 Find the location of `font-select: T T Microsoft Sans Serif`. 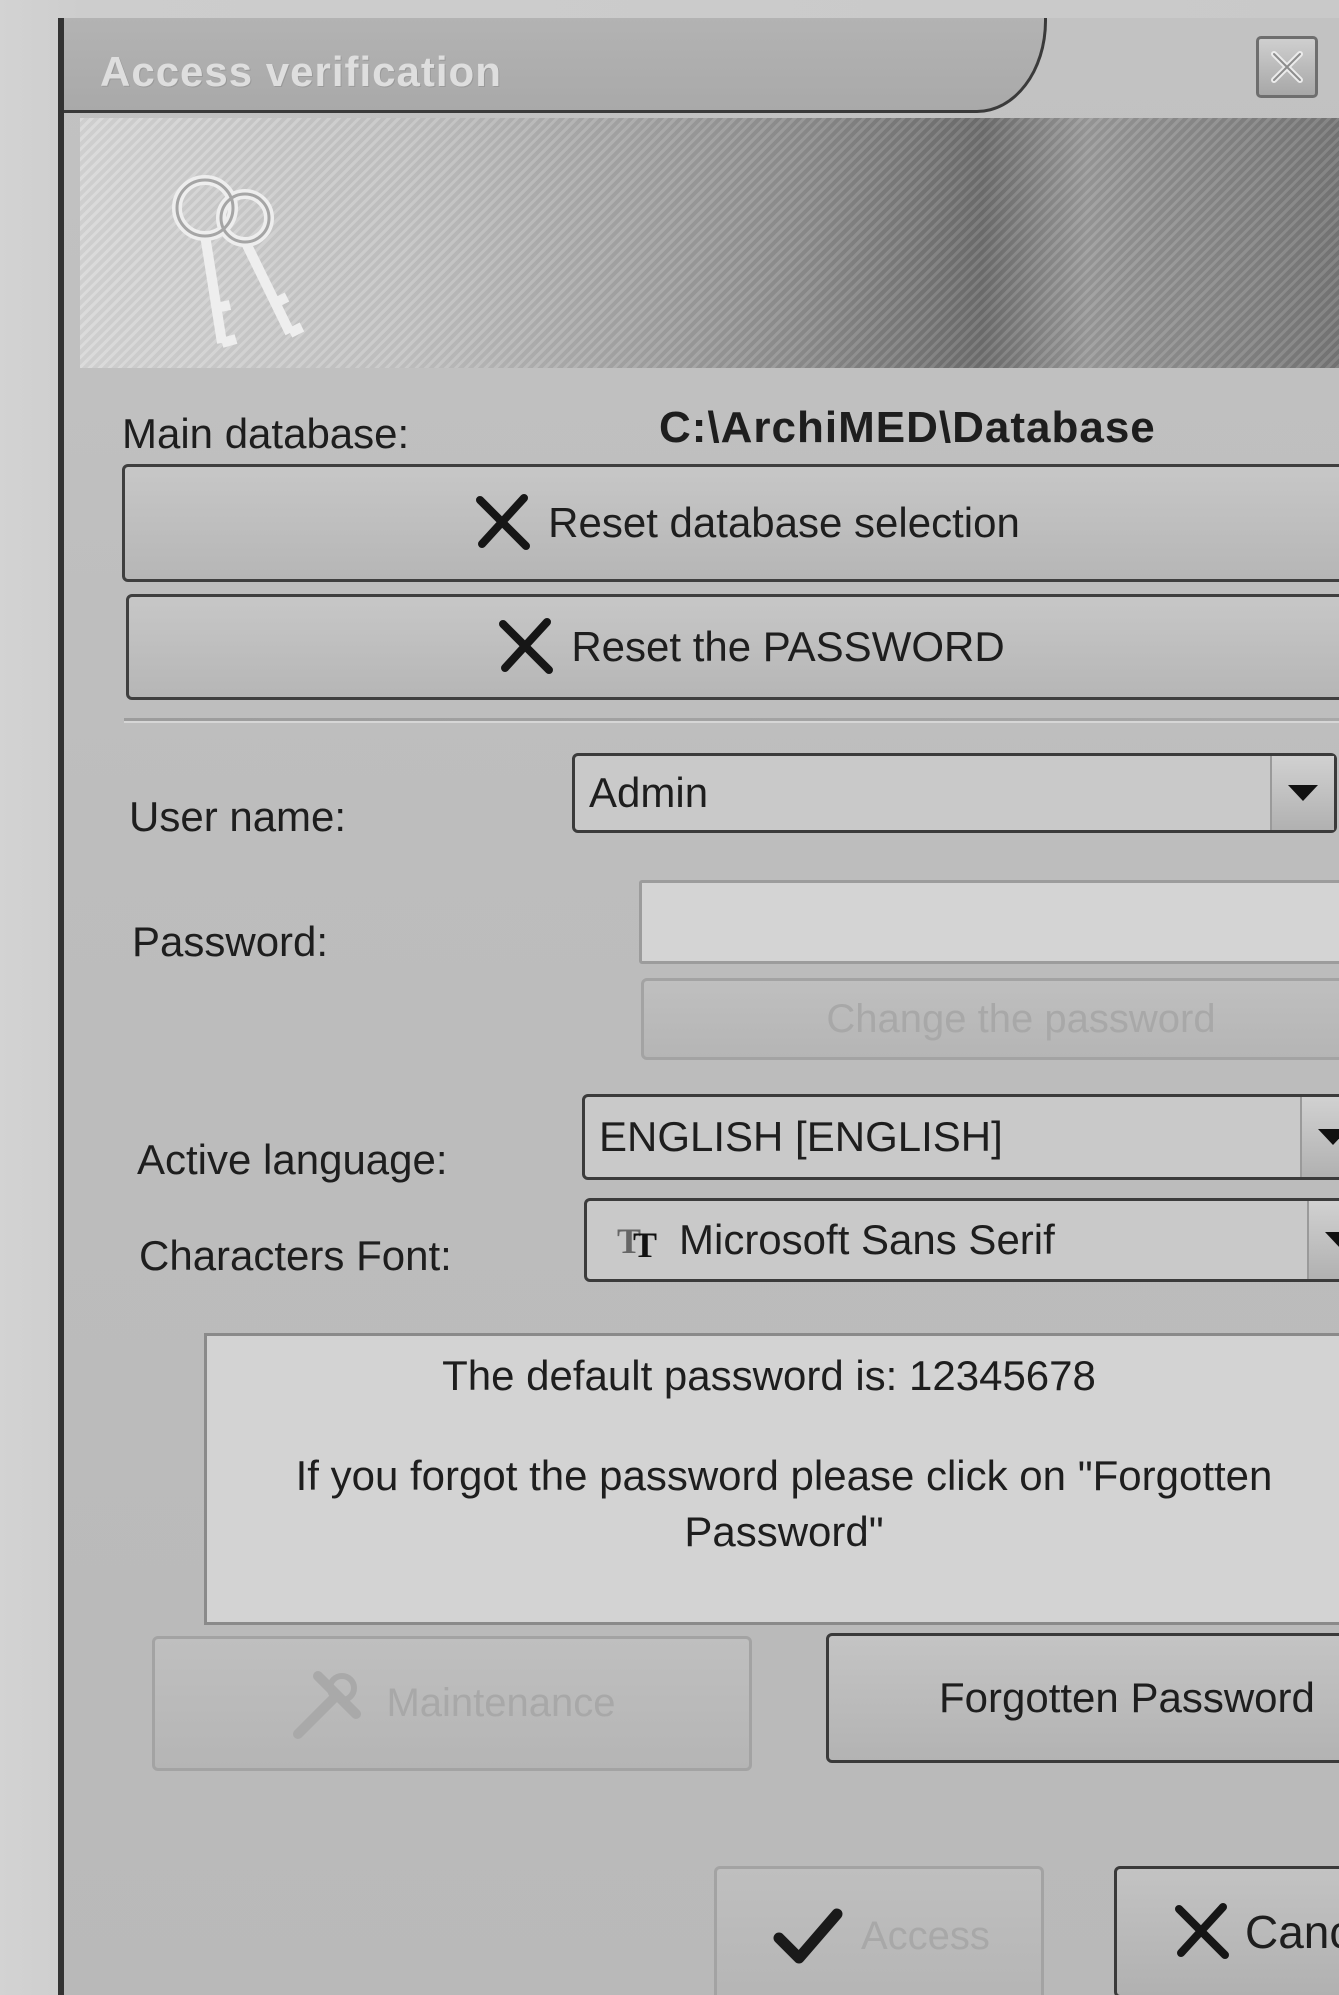

font-select: T T Microsoft Sans Serif is located at coordinates (961, 1240).